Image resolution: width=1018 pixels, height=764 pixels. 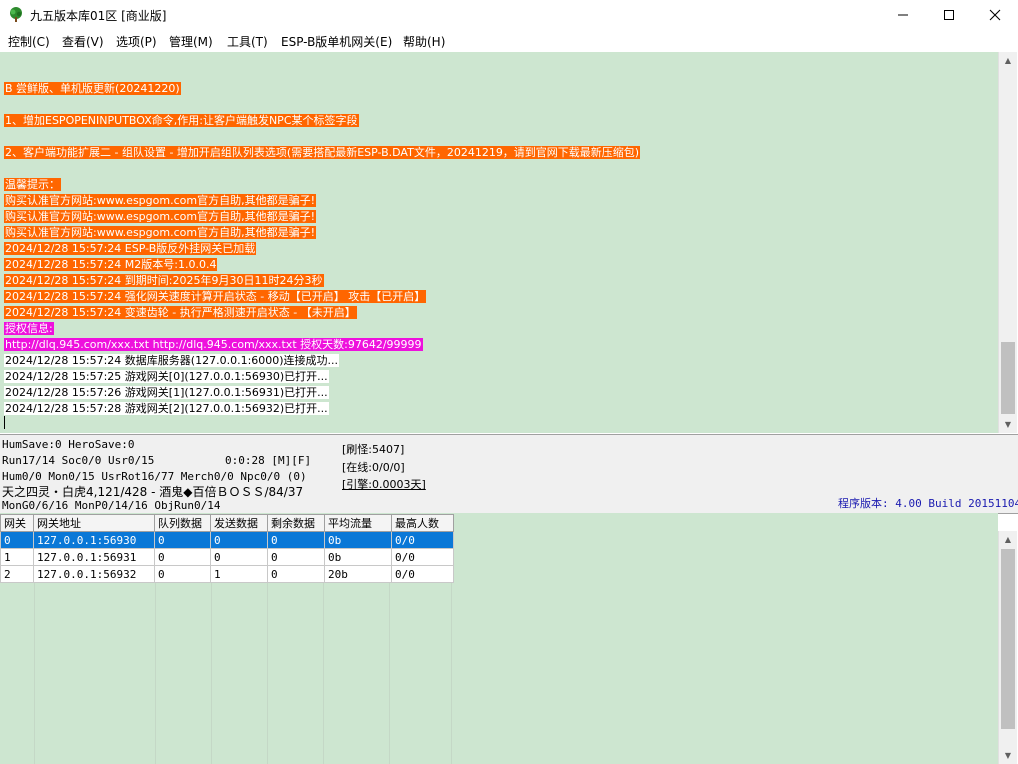 I want to click on close-button, so click(x=995, y=15).